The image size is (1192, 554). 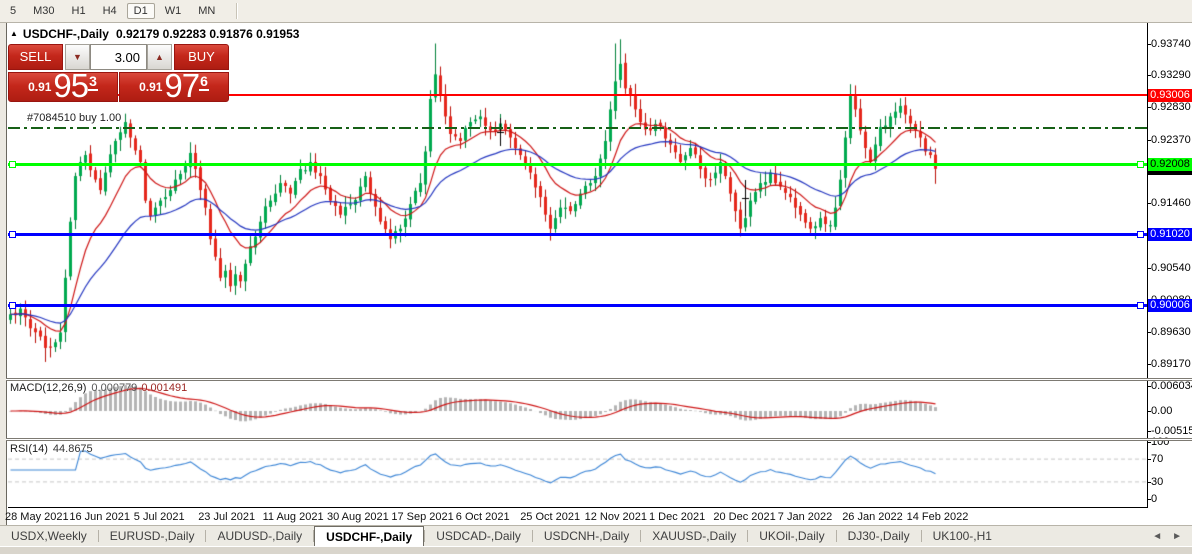 I want to click on timeframe-button-w1: W1, so click(x=173, y=11).